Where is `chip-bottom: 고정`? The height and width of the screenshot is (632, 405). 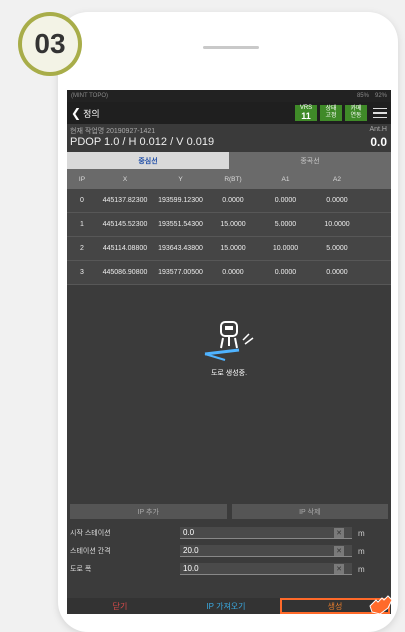
chip-bottom: 고정 is located at coordinates (331, 116).